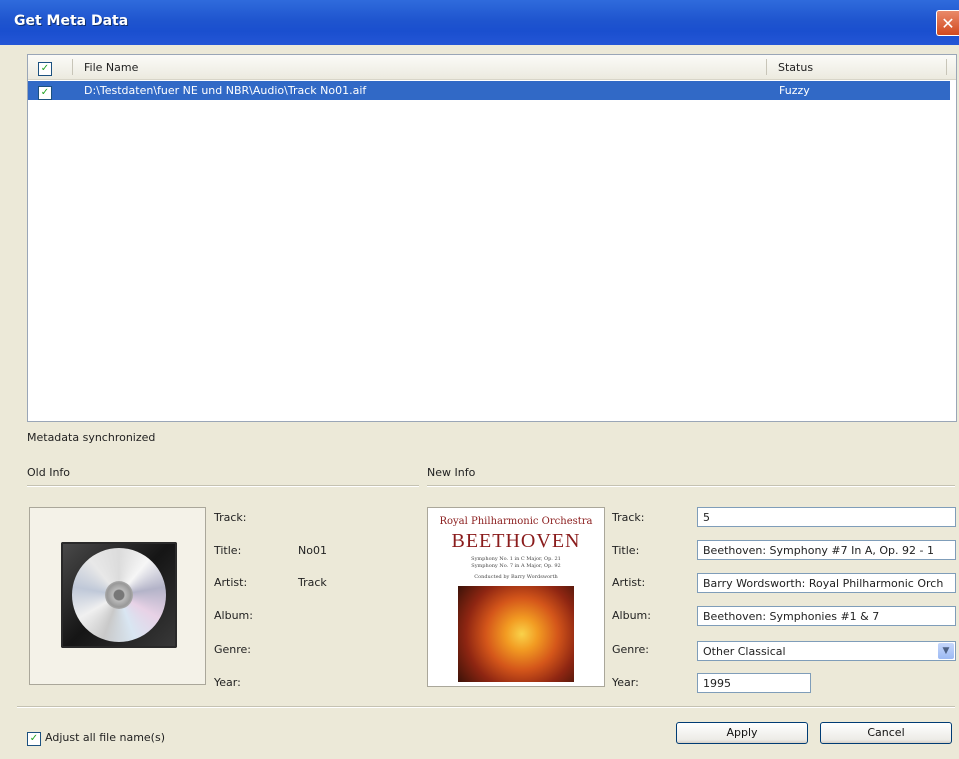  I want to click on new-artist-label: Artist:, so click(629, 582).